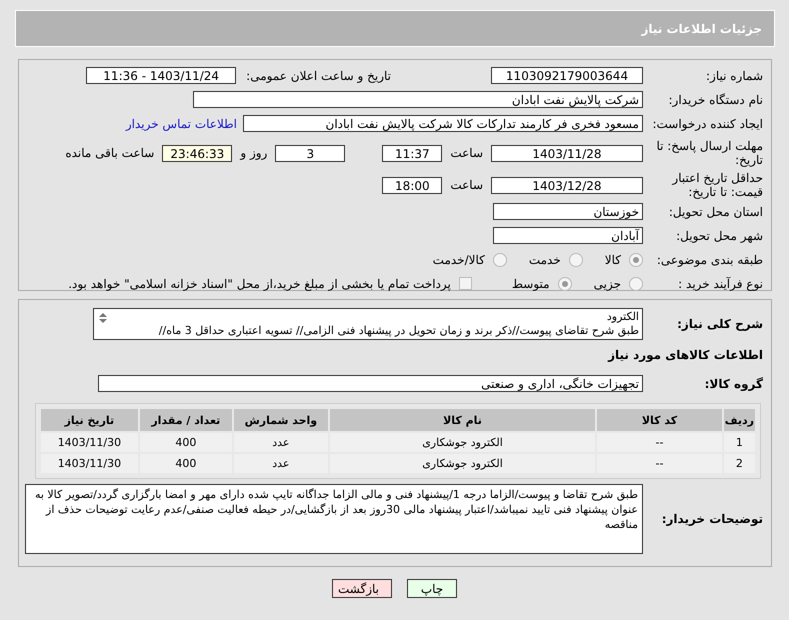 This screenshot has height=620, width=789. Describe the element at coordinates (186, 420) in the screenshot. I see `column-header: تعداد / مقدار` at that location.